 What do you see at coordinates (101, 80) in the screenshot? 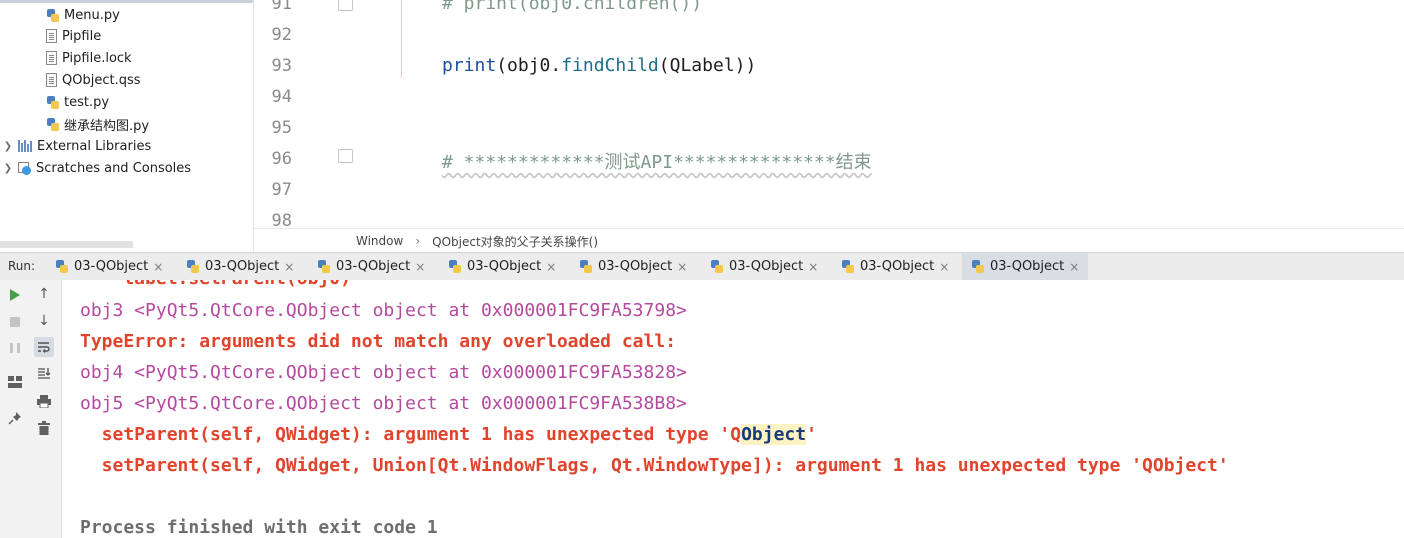
I see `tree-item-label: QObject.qss` at bounding box center [101, 80].